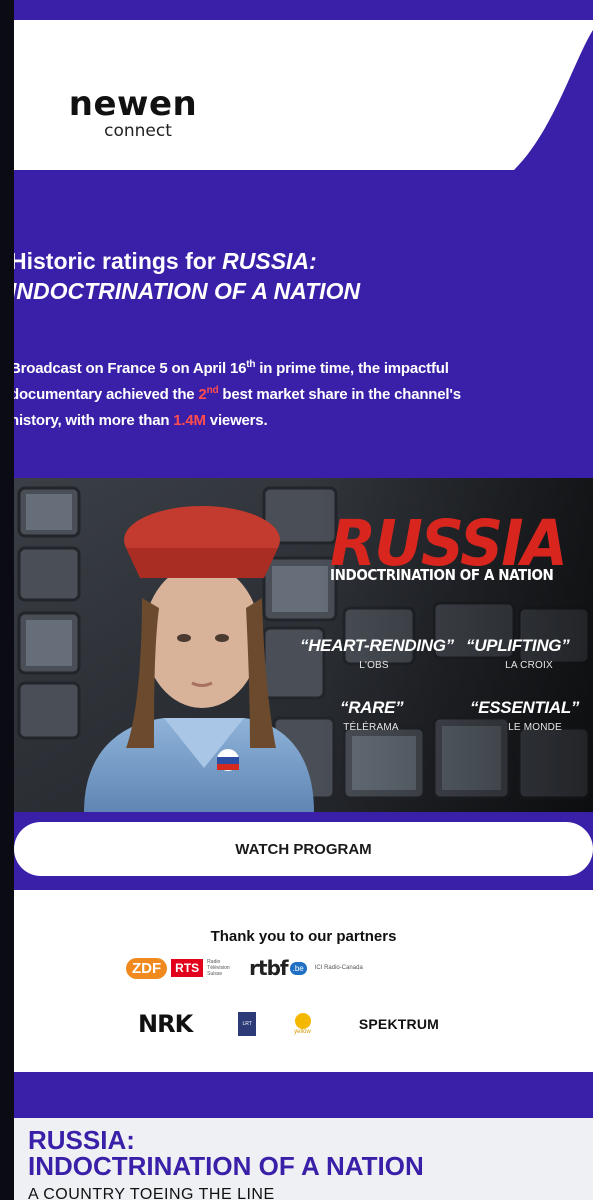 This screenshot has width=593, height=1200. Describe the element at coordinates (288, 1024) in the screenshot. I see `partner-logos-row-2: NRK LRT yellow SPEKTRUM` at that location.